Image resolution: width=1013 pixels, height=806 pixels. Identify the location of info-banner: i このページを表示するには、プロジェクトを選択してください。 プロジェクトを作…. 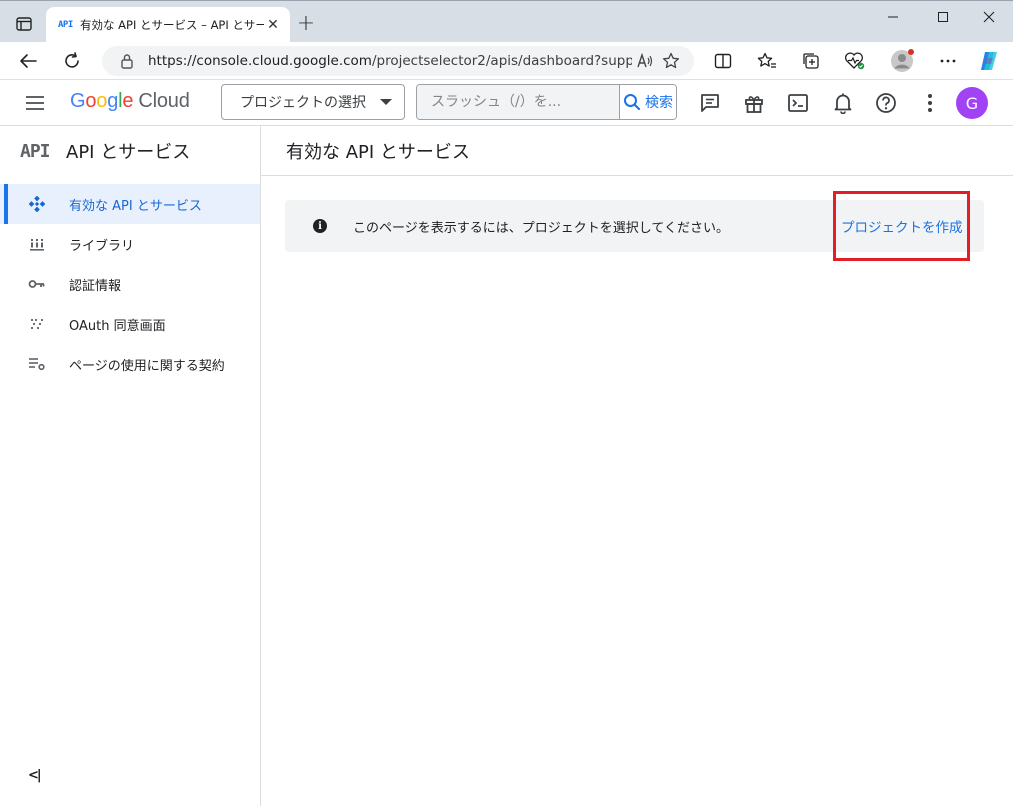
(634, 226).